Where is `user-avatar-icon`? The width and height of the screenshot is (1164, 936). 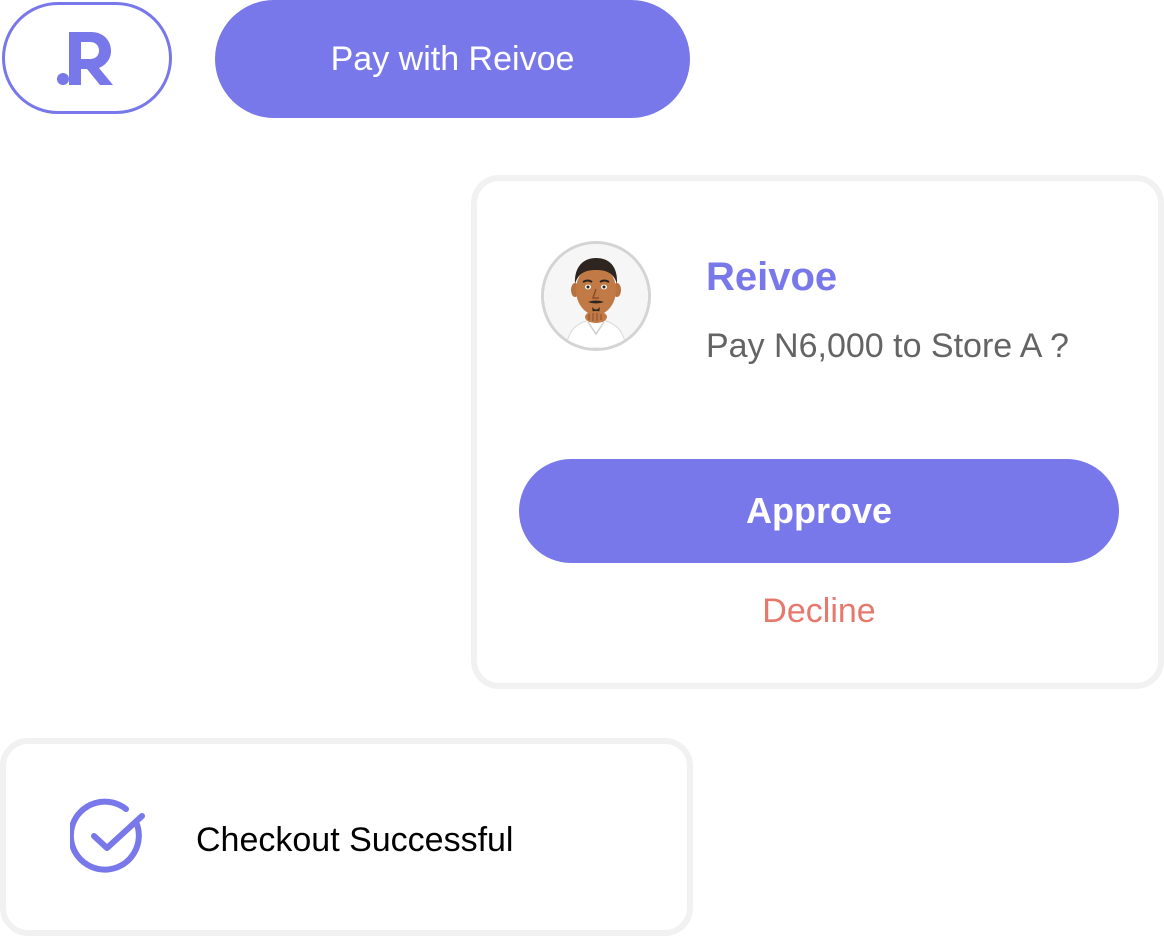 user-avatar-icon is located at coordinates (596, 296).